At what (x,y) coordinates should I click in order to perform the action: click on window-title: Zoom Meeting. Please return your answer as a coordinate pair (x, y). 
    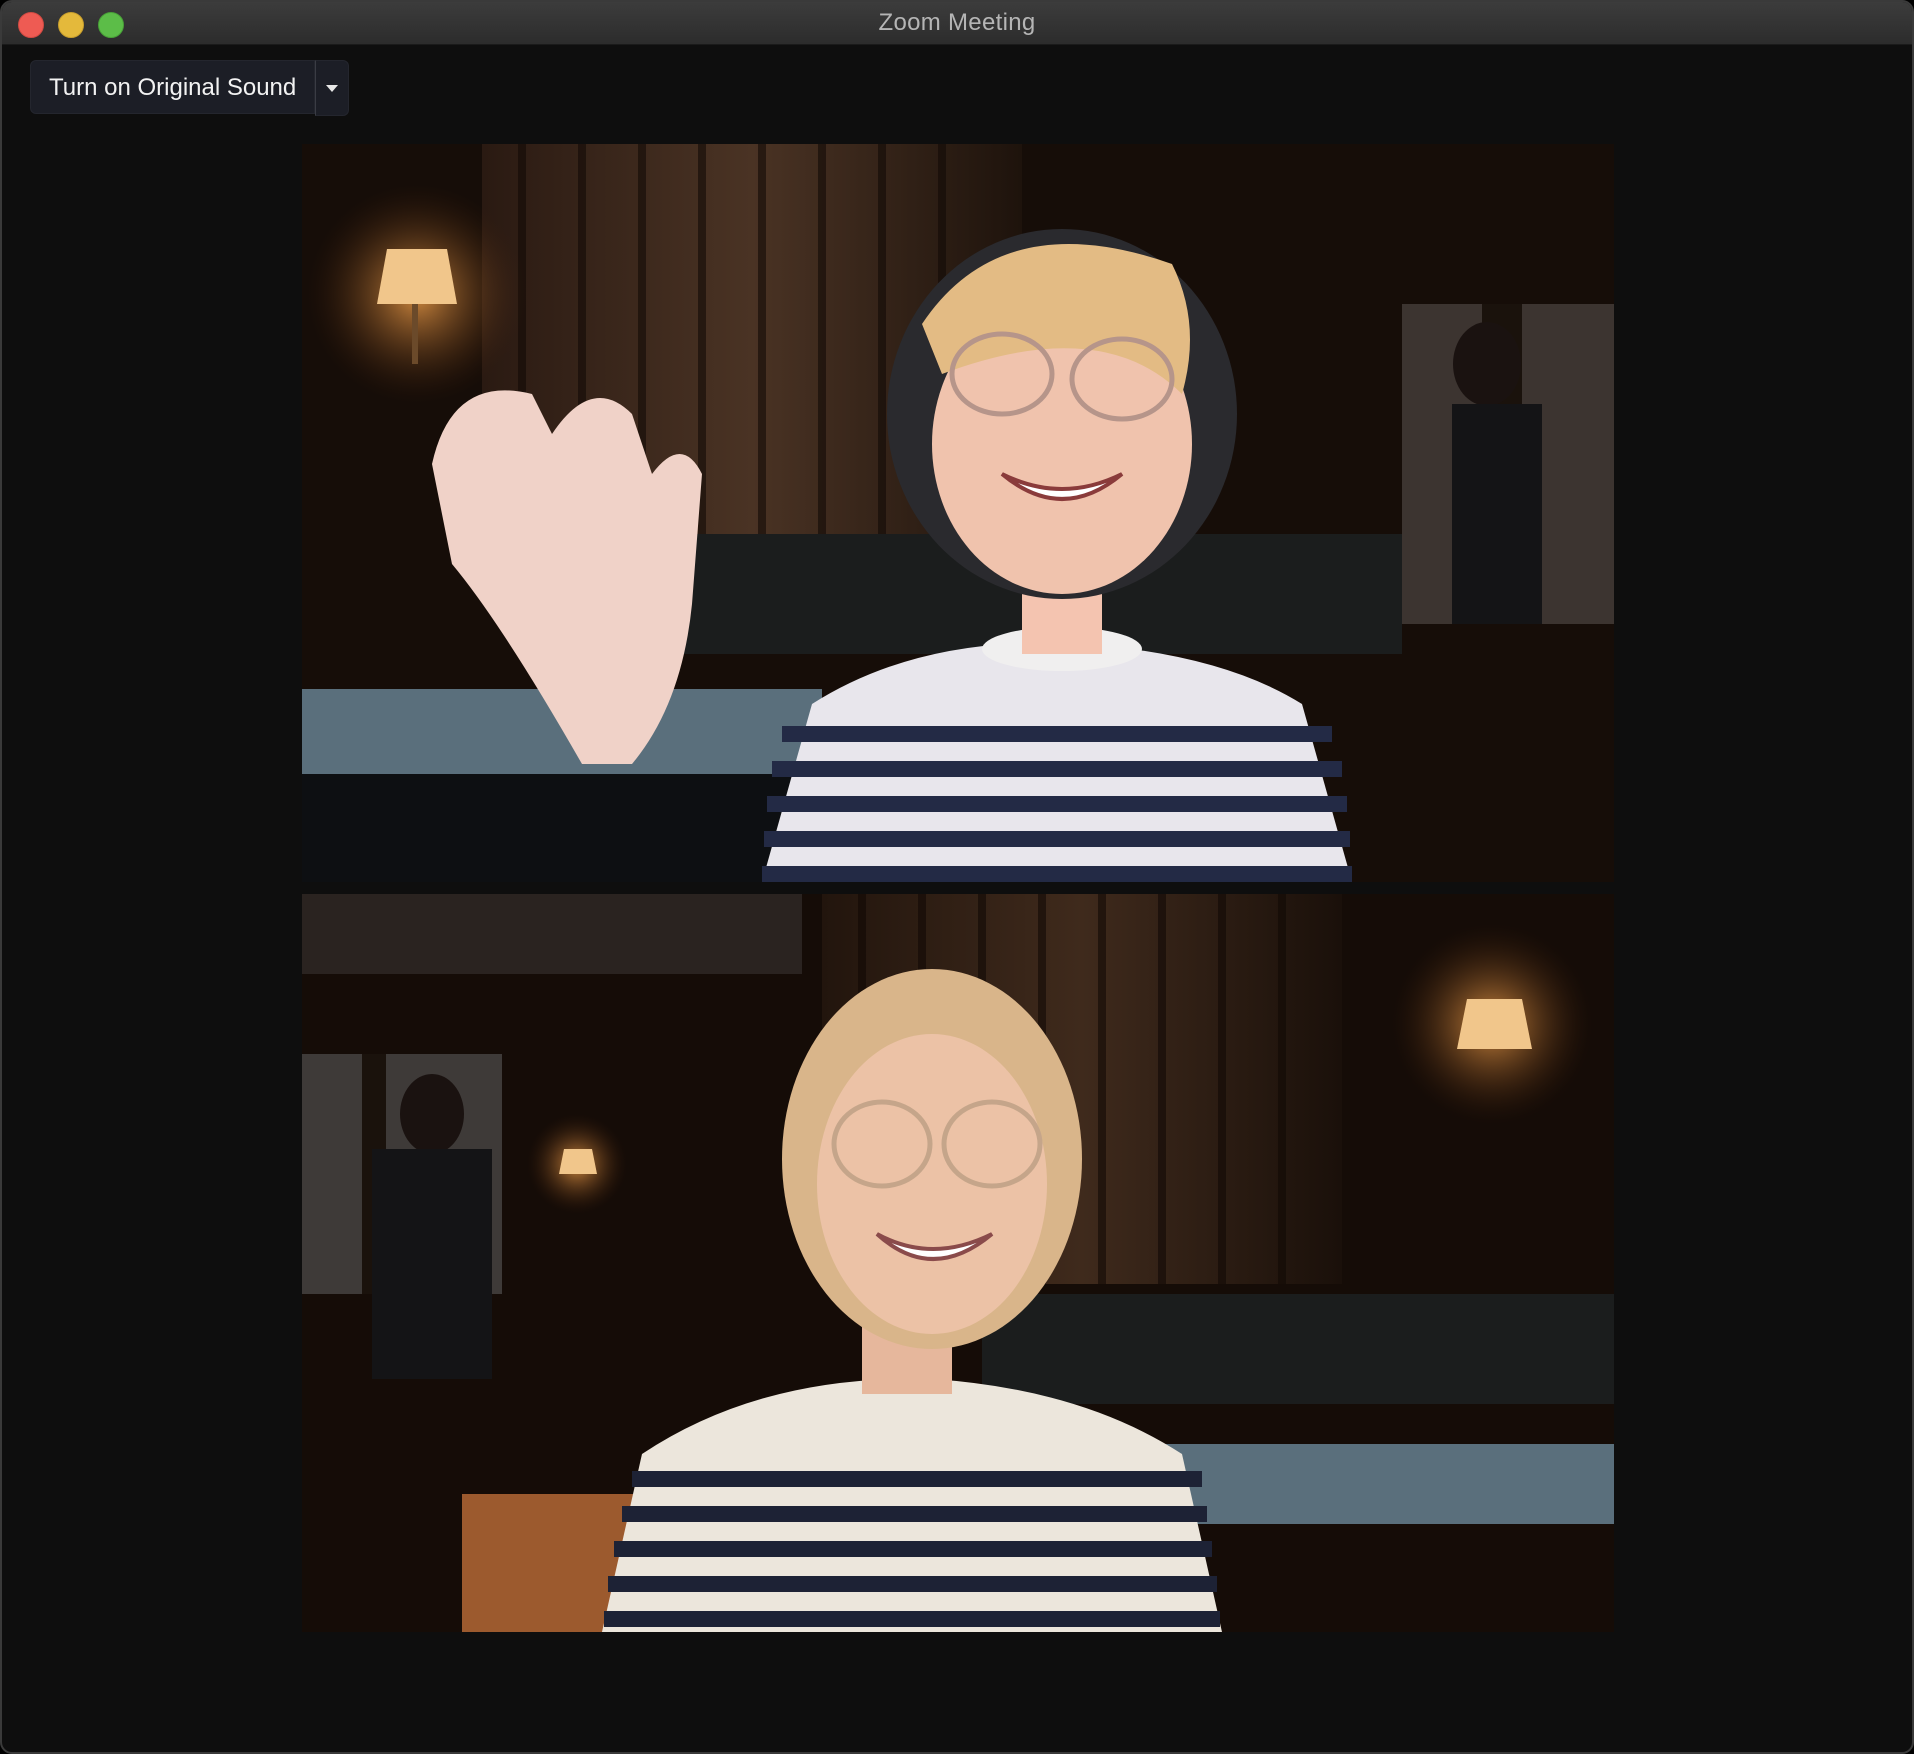
    Looking at the image, I should click on (957, 22).